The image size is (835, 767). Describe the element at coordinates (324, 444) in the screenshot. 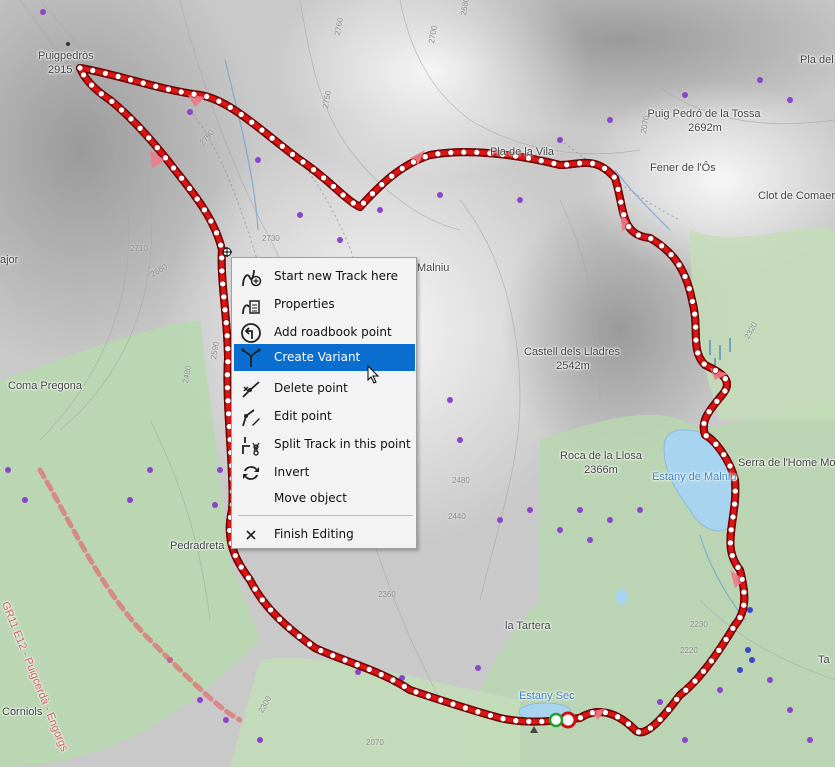

I see `menu-item-split-track: Split Track in this point` at that location.